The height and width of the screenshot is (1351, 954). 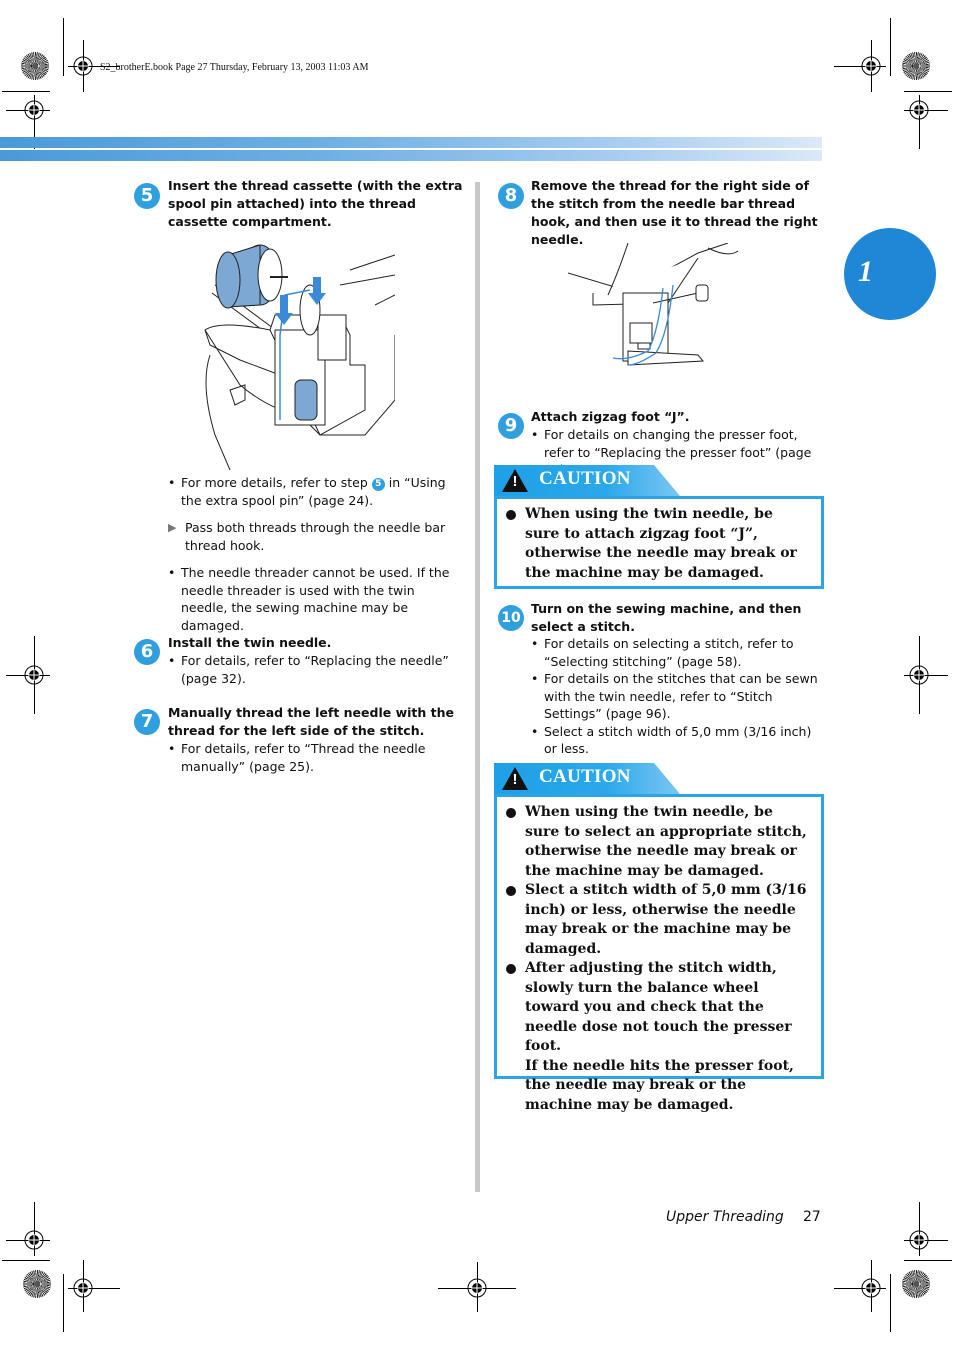 I want to click on header-band-top, so click(x=411, y=142).